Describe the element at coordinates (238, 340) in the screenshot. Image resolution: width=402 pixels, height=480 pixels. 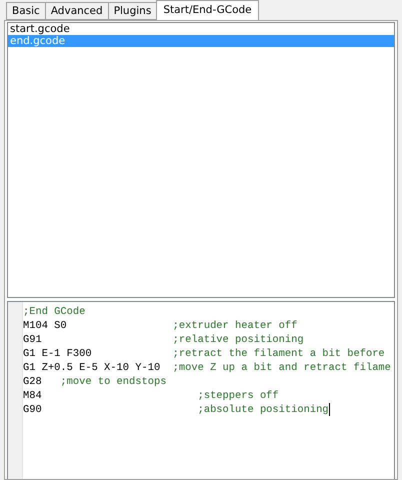
I see `code-comment: ;relative positioning` at that location.